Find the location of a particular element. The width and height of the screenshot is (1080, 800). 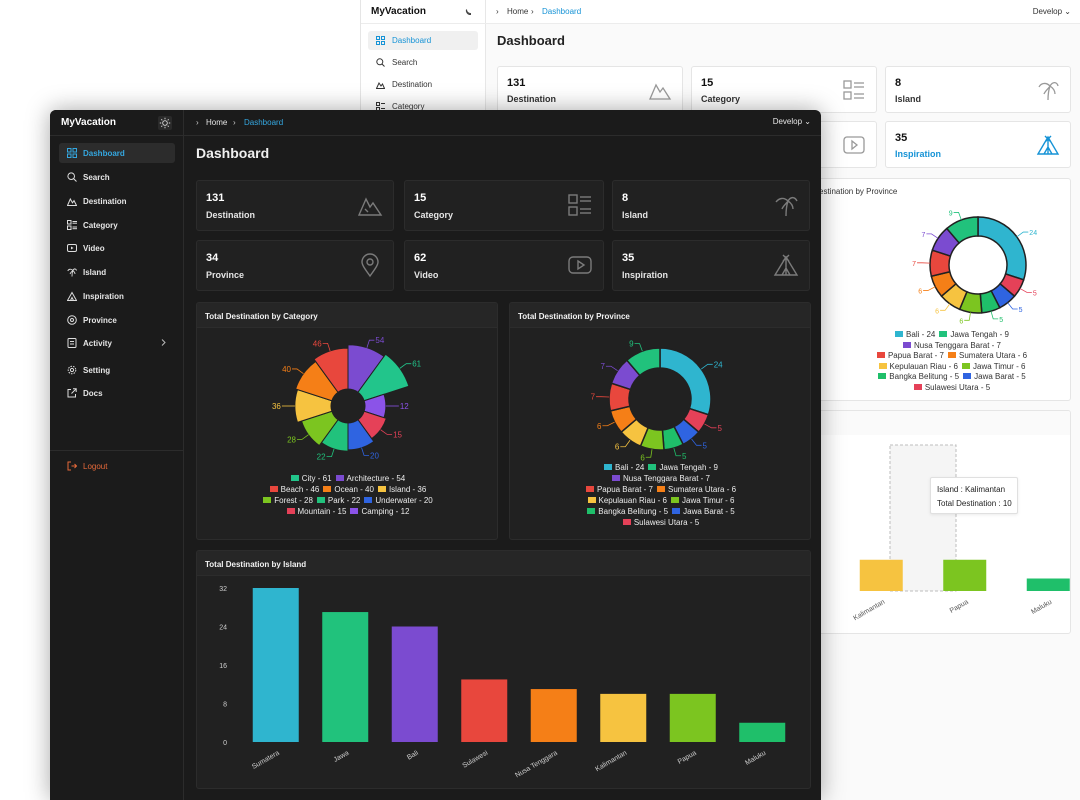

legend-item: Beach - 46 is located at coordinates (294, 489).